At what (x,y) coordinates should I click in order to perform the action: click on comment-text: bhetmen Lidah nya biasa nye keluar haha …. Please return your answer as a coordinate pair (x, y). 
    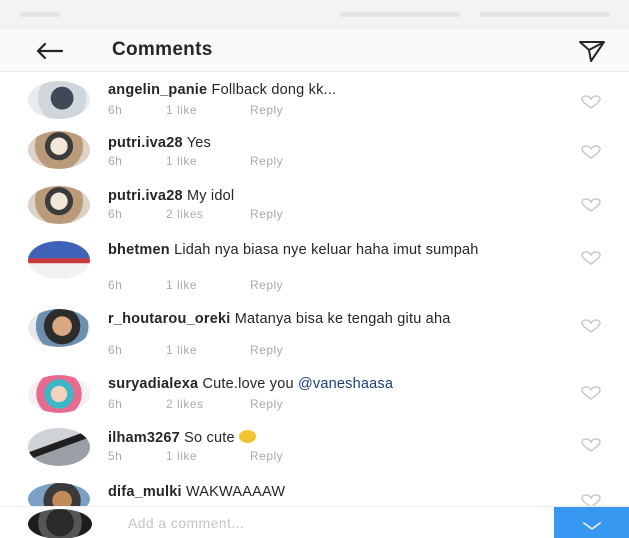
    Looking at the image, I should click on (334, 250).